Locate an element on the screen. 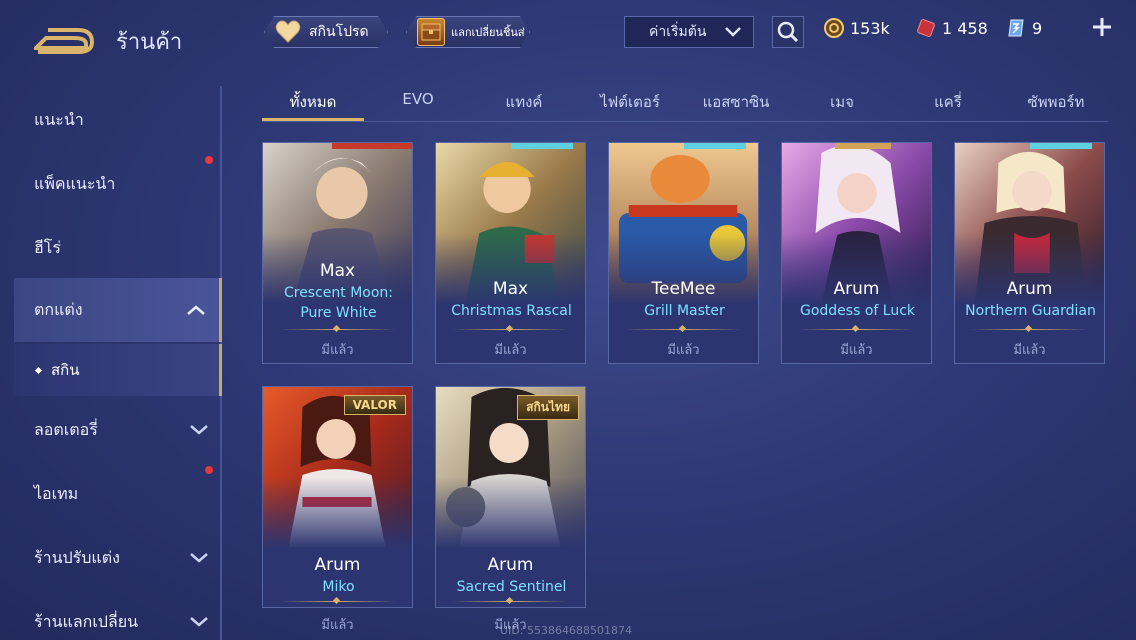 The height and width of the screenshot is (640, 1136). sidebar-item-label: แพ็คแนะนำ is located at coordinates (75, 183).